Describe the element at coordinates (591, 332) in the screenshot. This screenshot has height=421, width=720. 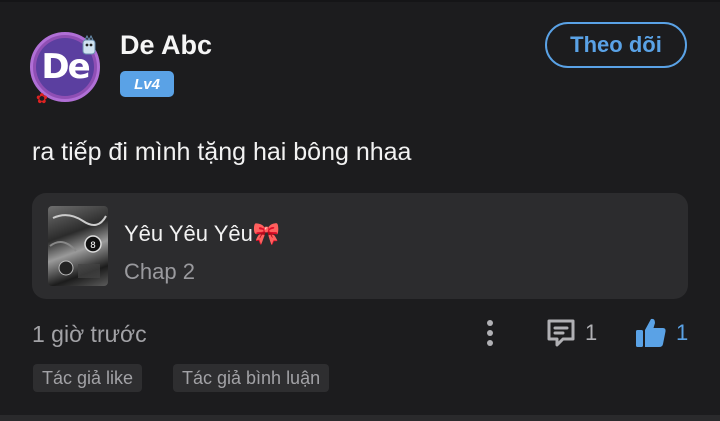
I see `reply-count: 1` at that location.